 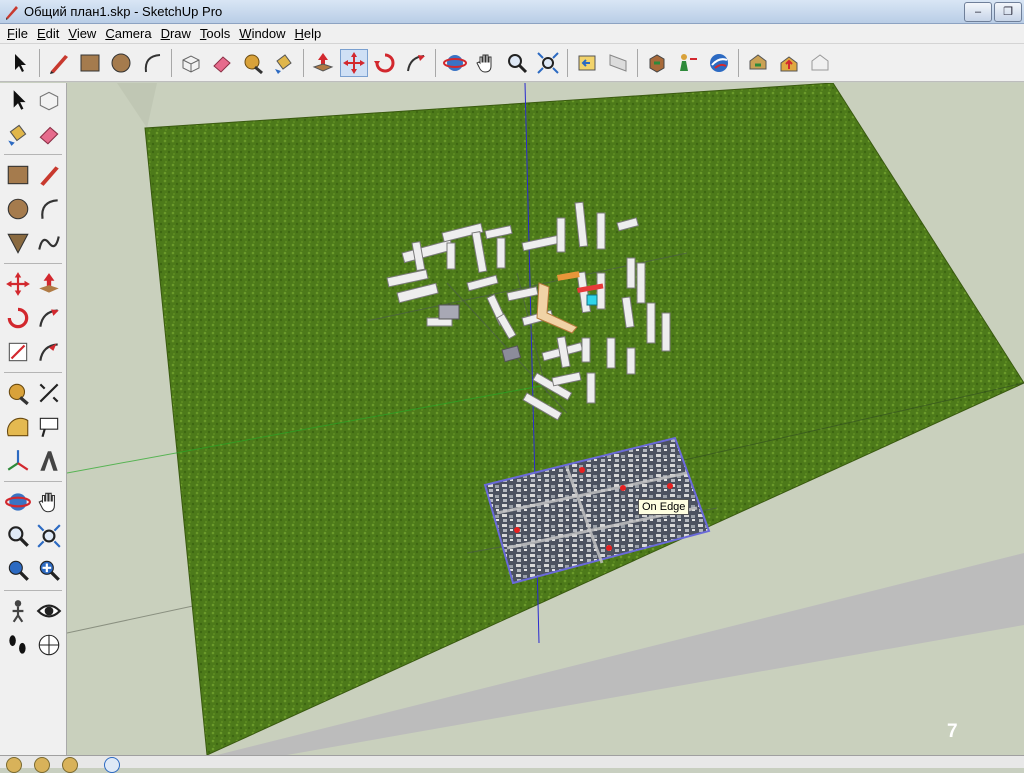 I want to click on share-model-icon, so click(x=688, y=63).